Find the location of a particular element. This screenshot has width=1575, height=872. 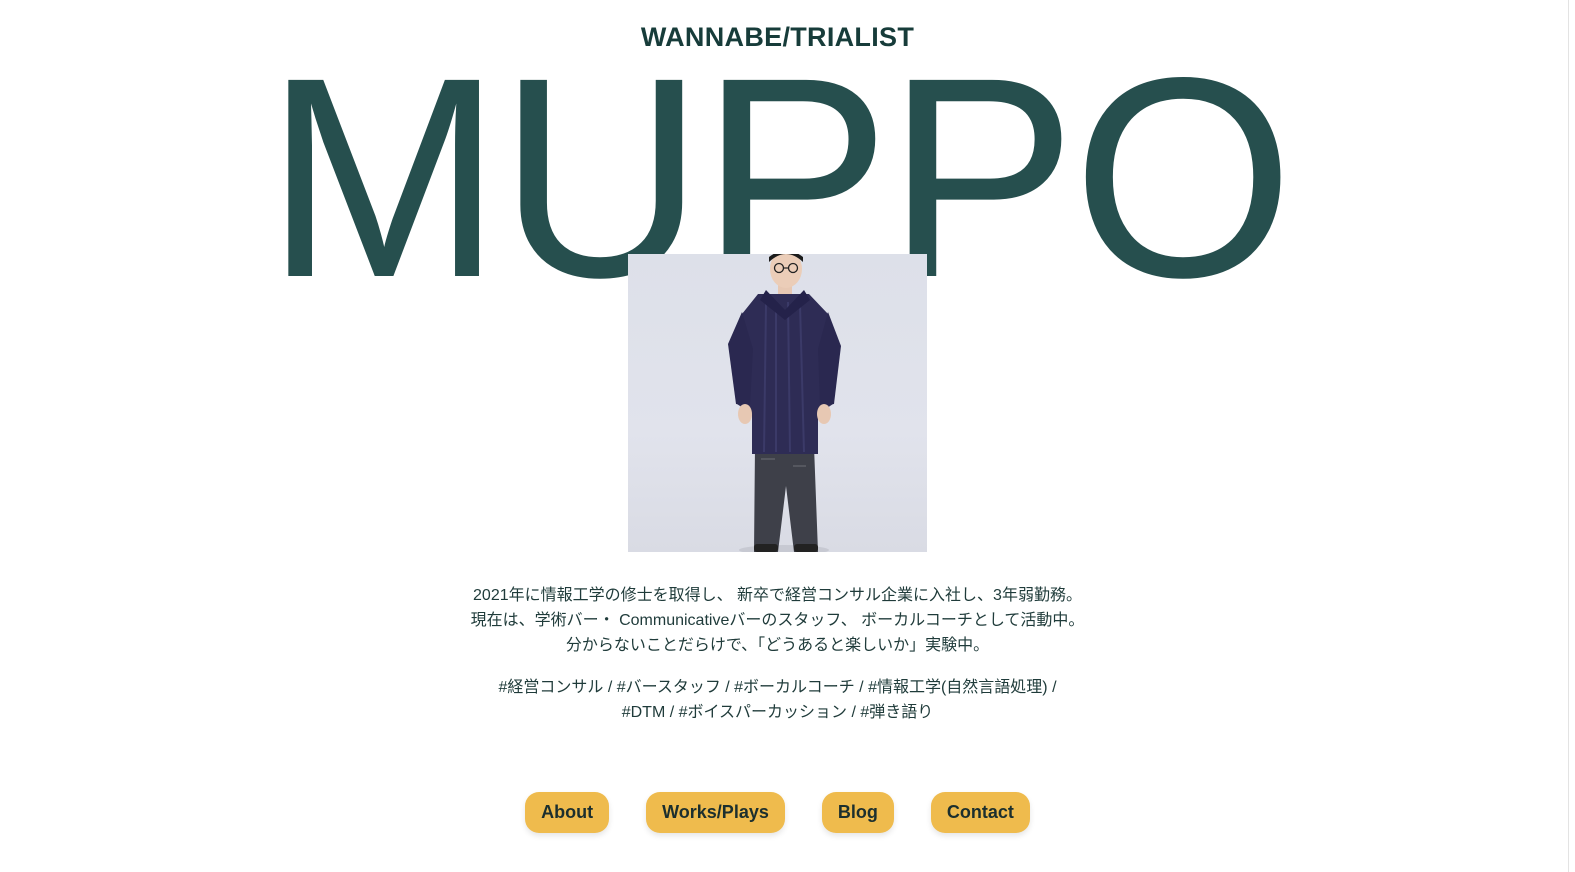

nav-contact-button: Contact is located at coordinates (980, 812).